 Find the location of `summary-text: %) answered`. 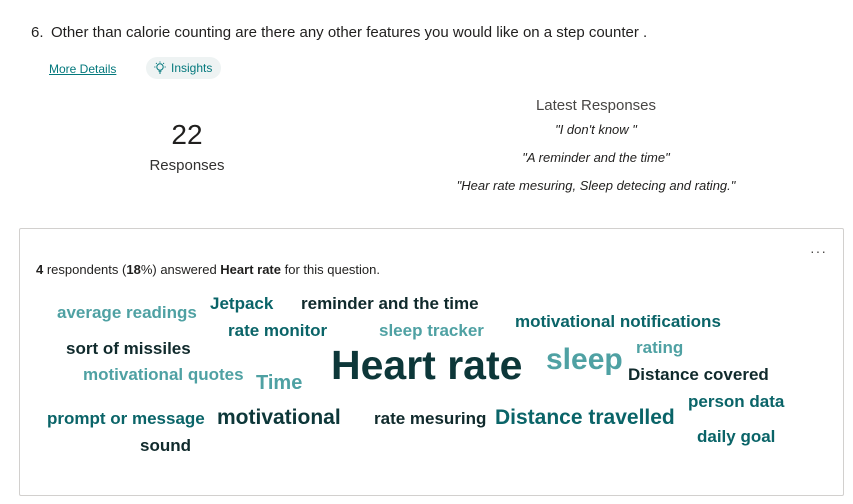

summary-text: %) answered is located at coordinates (180, 269).